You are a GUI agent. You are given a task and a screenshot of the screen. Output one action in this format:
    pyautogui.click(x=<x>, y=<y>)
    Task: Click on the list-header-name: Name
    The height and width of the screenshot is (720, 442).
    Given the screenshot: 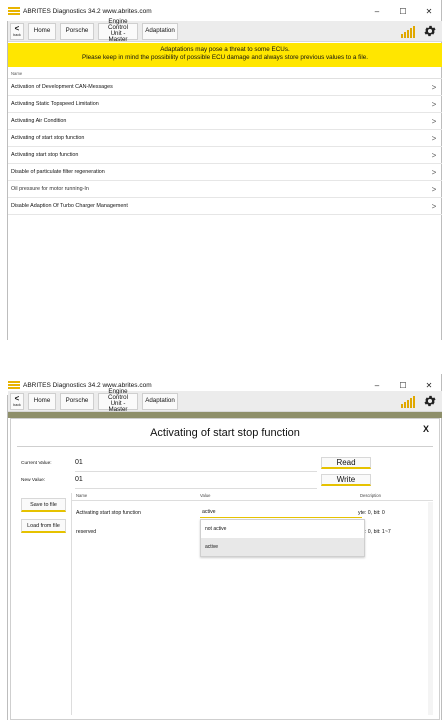 What is the action you would take?
    pyautogui.click(x=225, y=74)
    